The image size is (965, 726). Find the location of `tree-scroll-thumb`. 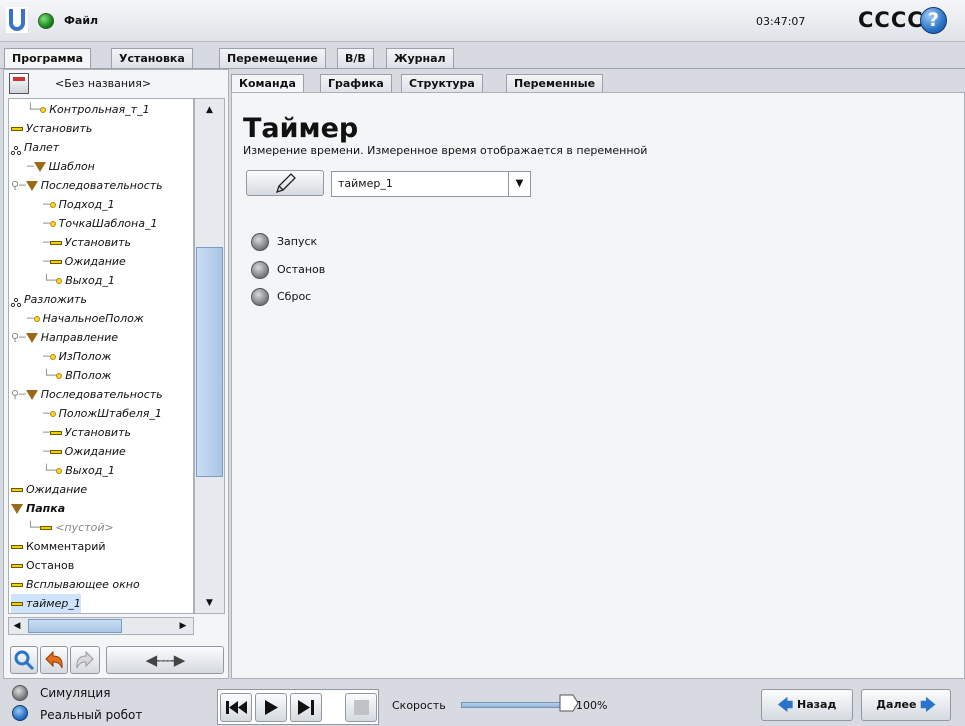

tree-scroll-thumb is located at coordinates (209, 362).